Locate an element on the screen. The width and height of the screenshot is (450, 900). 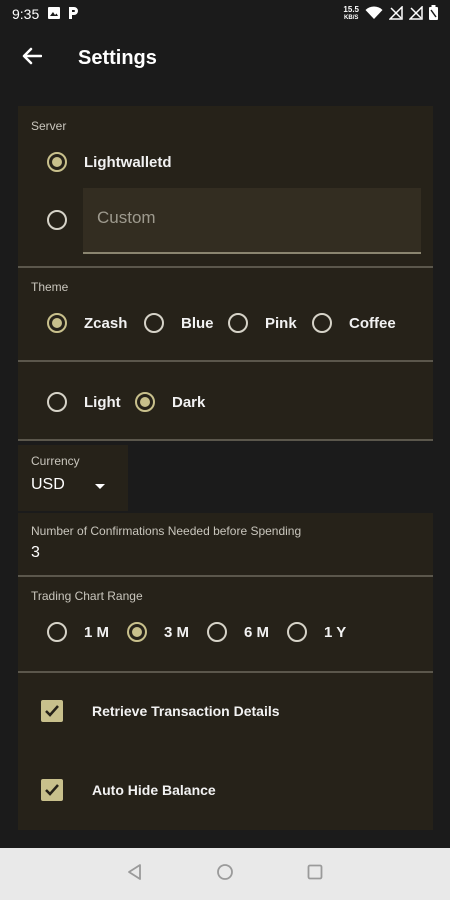
chart-range-card: Trading Chart Range 1 M 3 M 6 M 1 Y is located at coordinates (225, 624).